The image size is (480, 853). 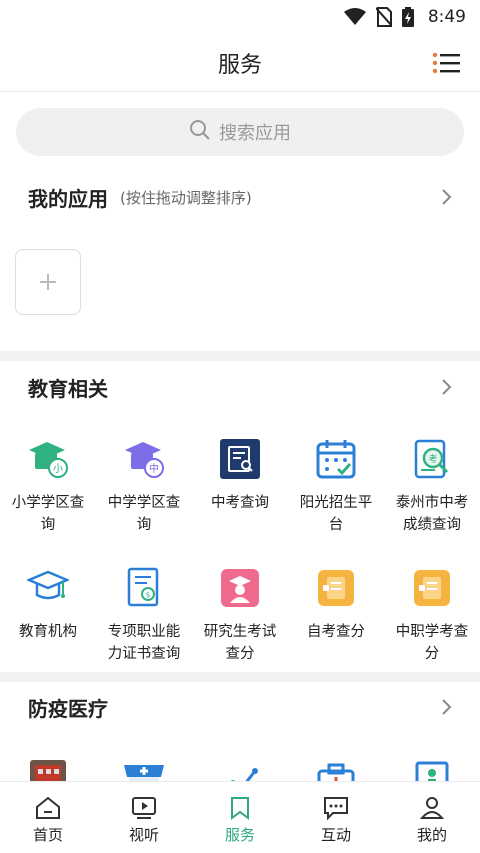 What do you see at coordinates (48, 514) in the screenshot?
I see `app-label: 小学学区查询` at bounding box center [48, 514].